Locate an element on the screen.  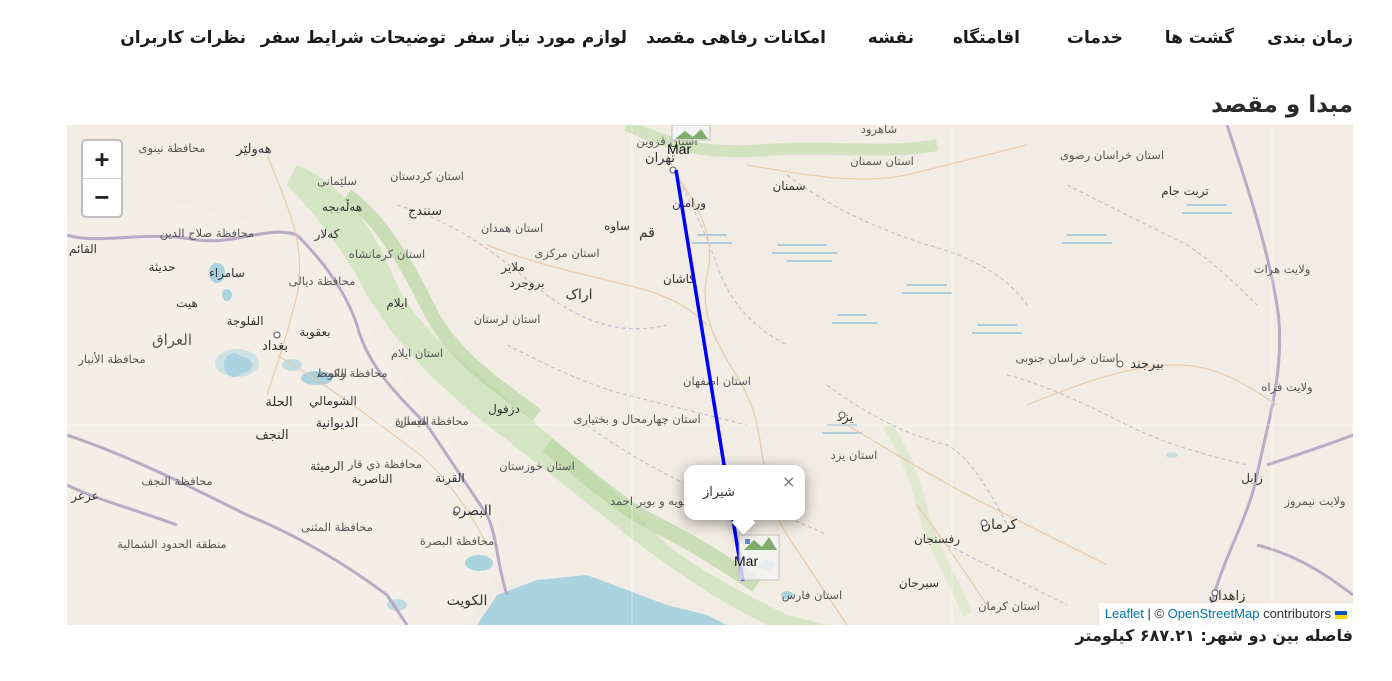
origin-marker-icon is located at coordinates (691, 133).